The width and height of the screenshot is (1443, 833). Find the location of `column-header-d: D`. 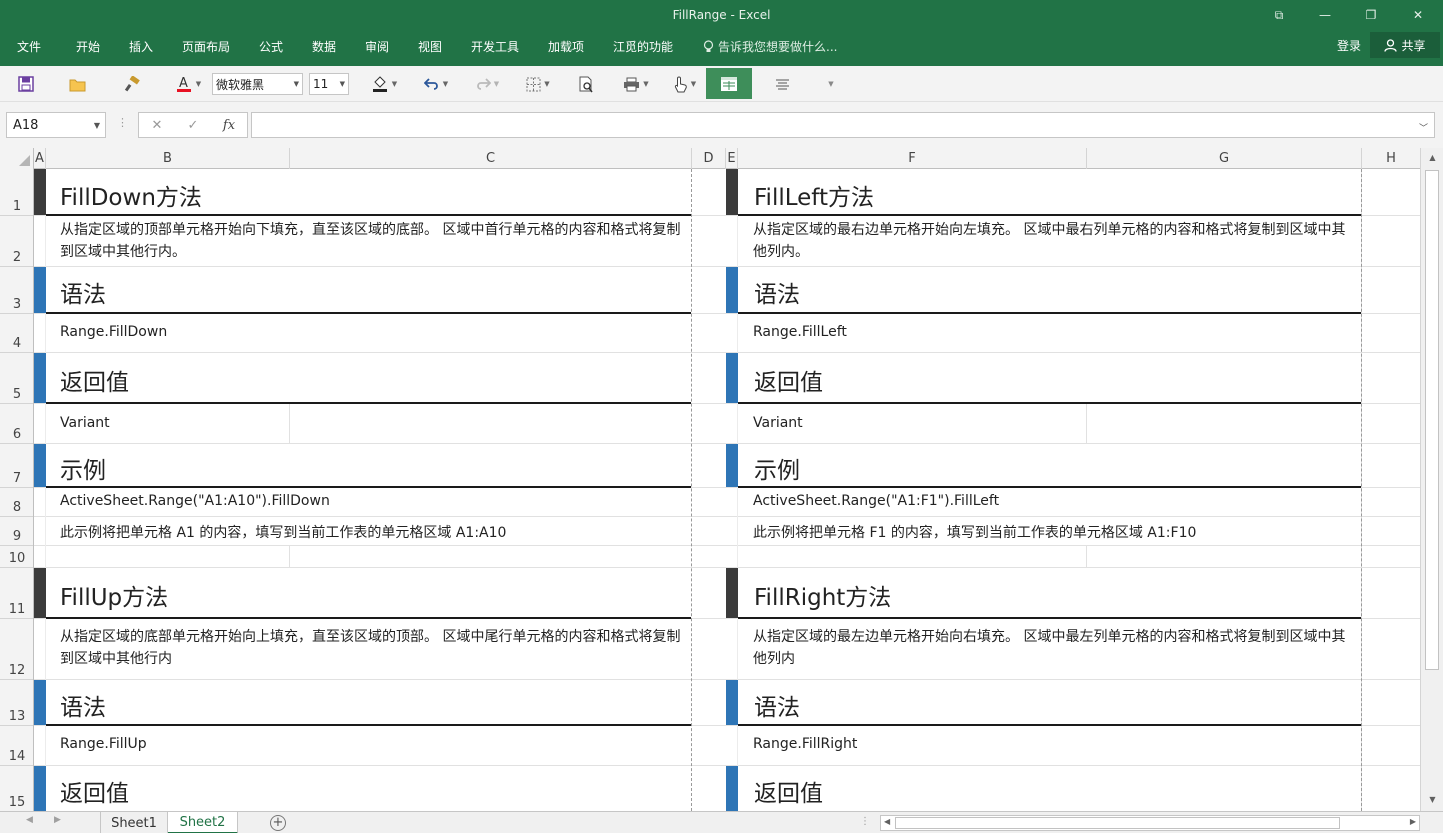

column-header-d: D is located at coordinates (709, 158).